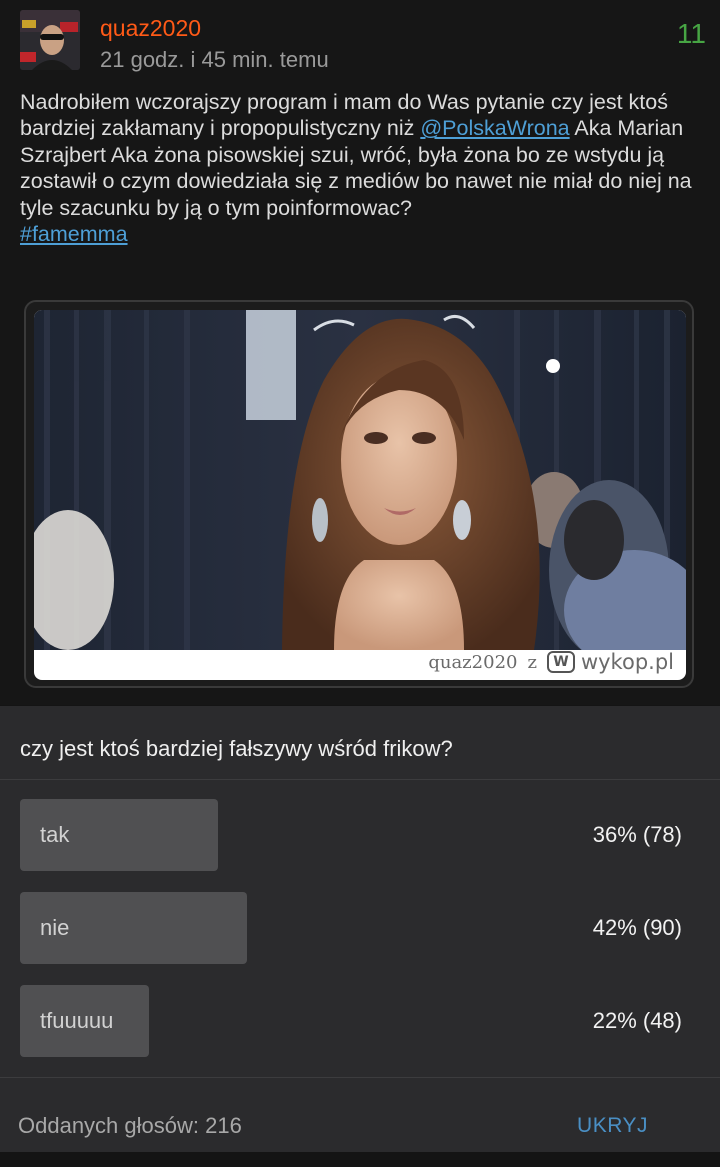 This screenshot has width=720, height=1167. I want to click on poll-option: tak 36% (78), so click(360, 835).